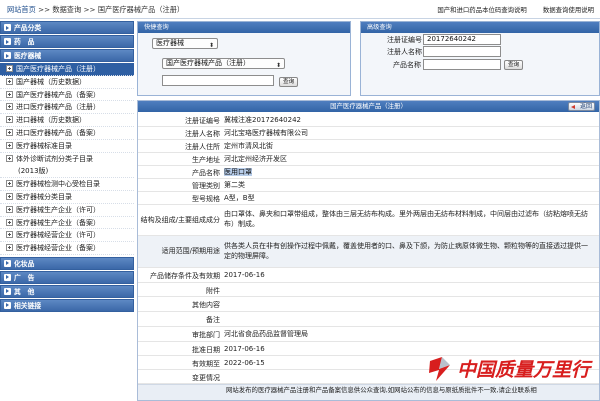 The width and height of the screenshot is (600, 401). Describe the element at coordinates (524, 370) in the screenshot. I see `watermark-text: 中国质量万里行` at that location.